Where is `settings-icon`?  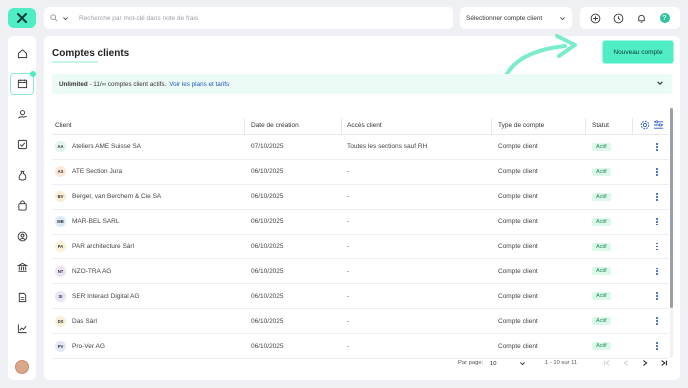
settings-icon is located at coordinates (645, 126).